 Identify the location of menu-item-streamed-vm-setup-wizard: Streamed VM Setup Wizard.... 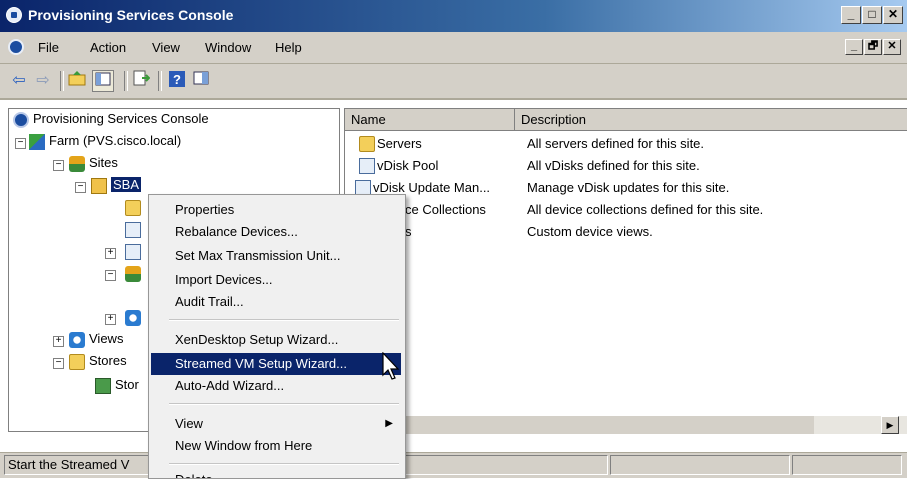
(276, 364).